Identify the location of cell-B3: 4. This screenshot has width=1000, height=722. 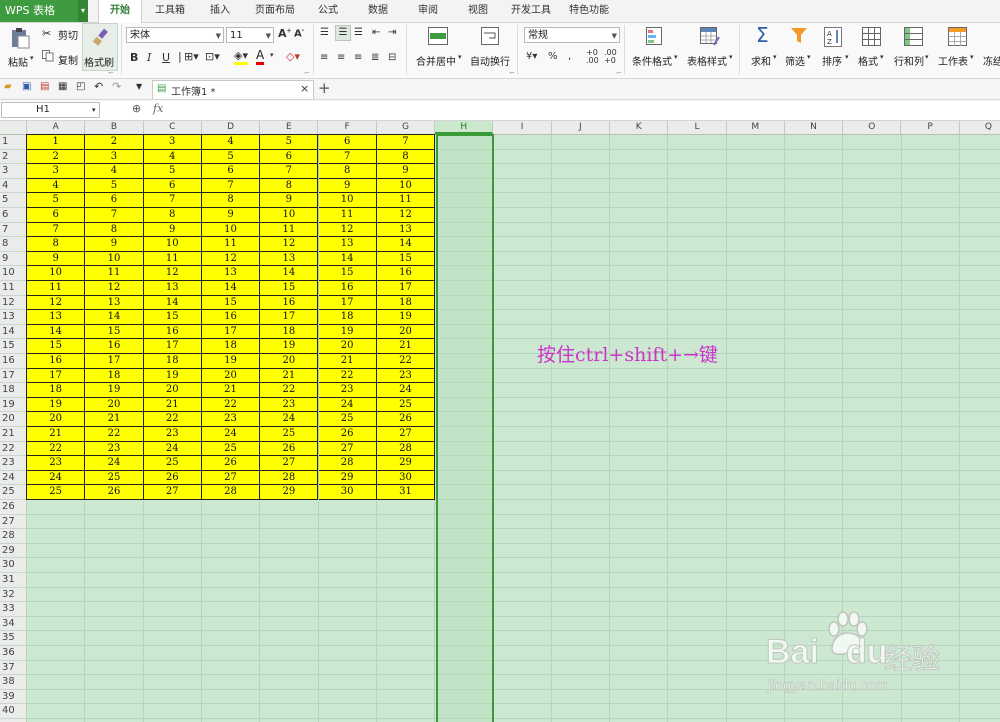
(114, 171).